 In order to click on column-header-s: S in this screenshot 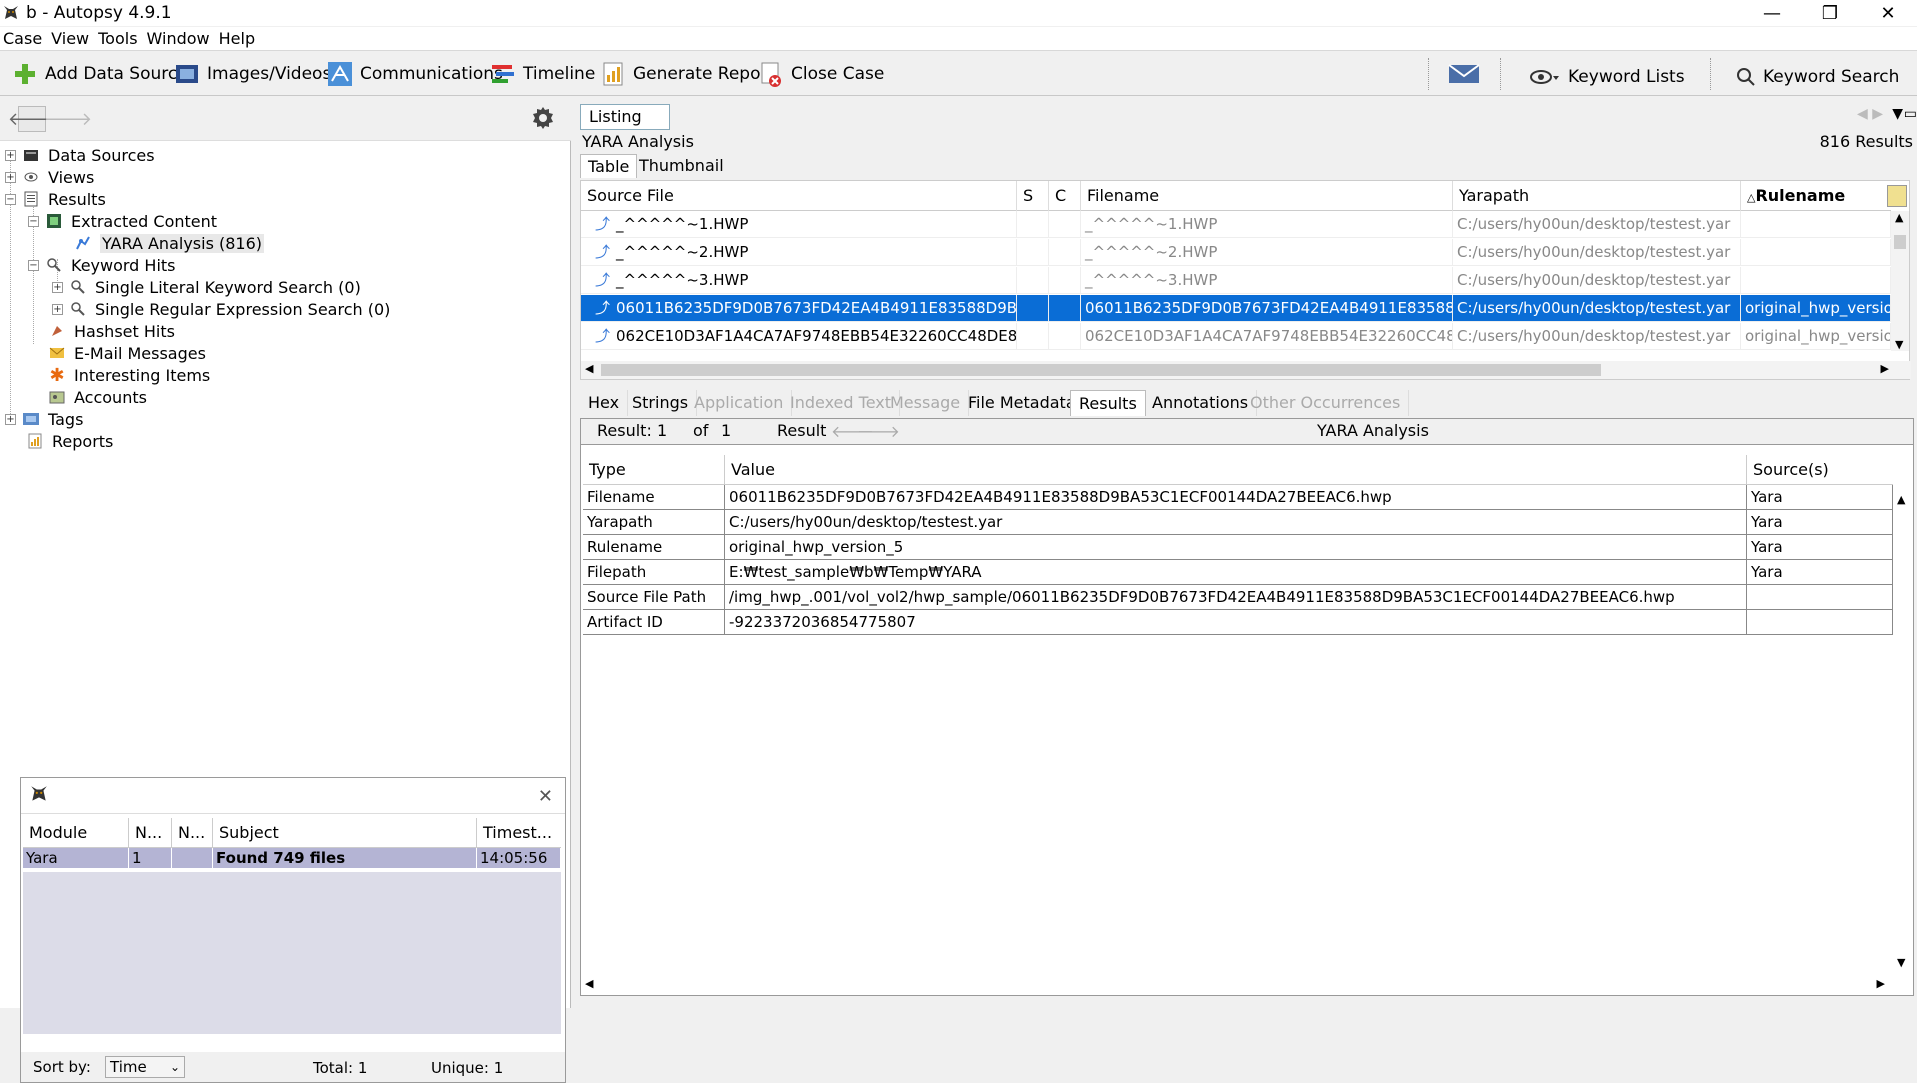, I will do `click(1033, 196)`.